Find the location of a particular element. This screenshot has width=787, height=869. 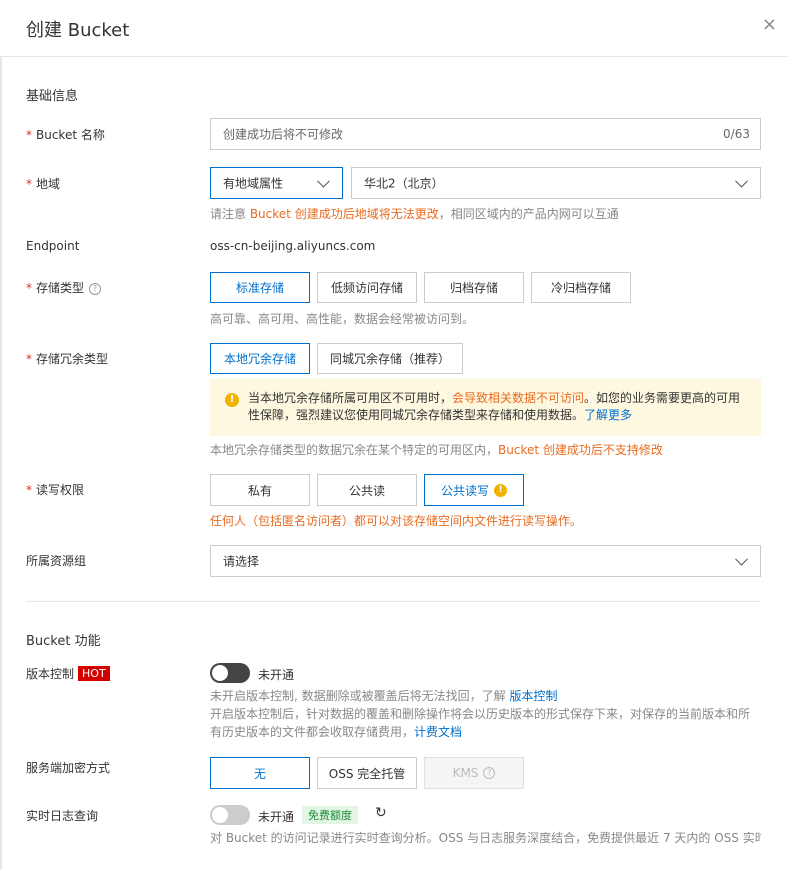

free-quota-badge: 免费额度 is located at coordinates (330, 815).